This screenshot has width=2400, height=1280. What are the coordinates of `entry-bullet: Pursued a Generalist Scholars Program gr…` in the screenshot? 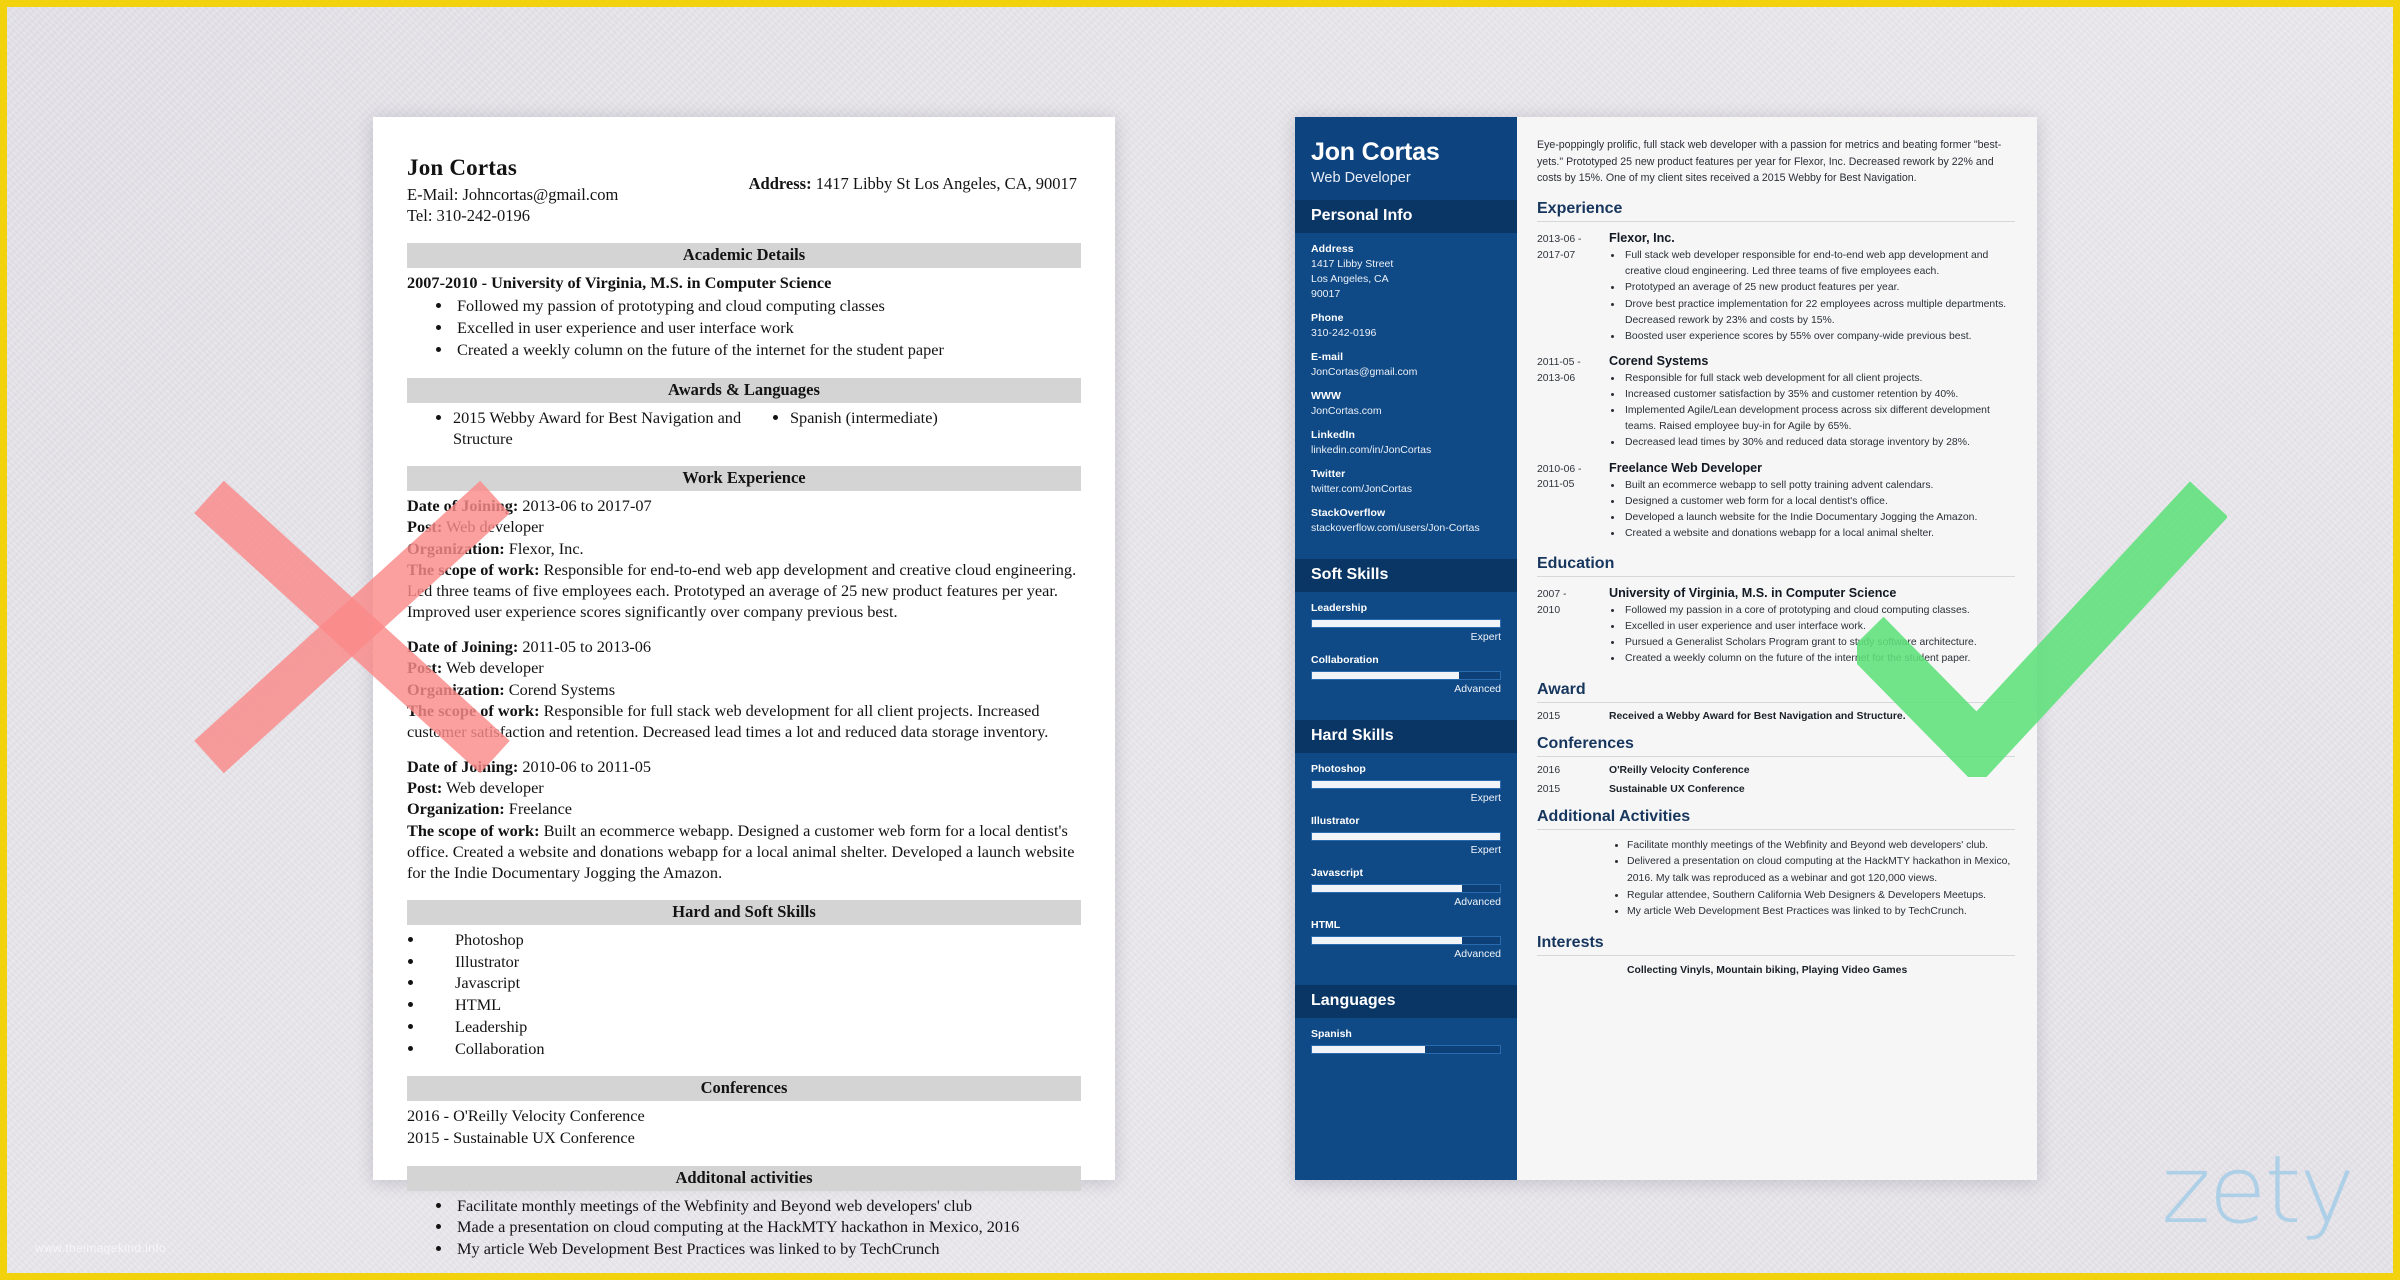 It's located at (1819, 643).